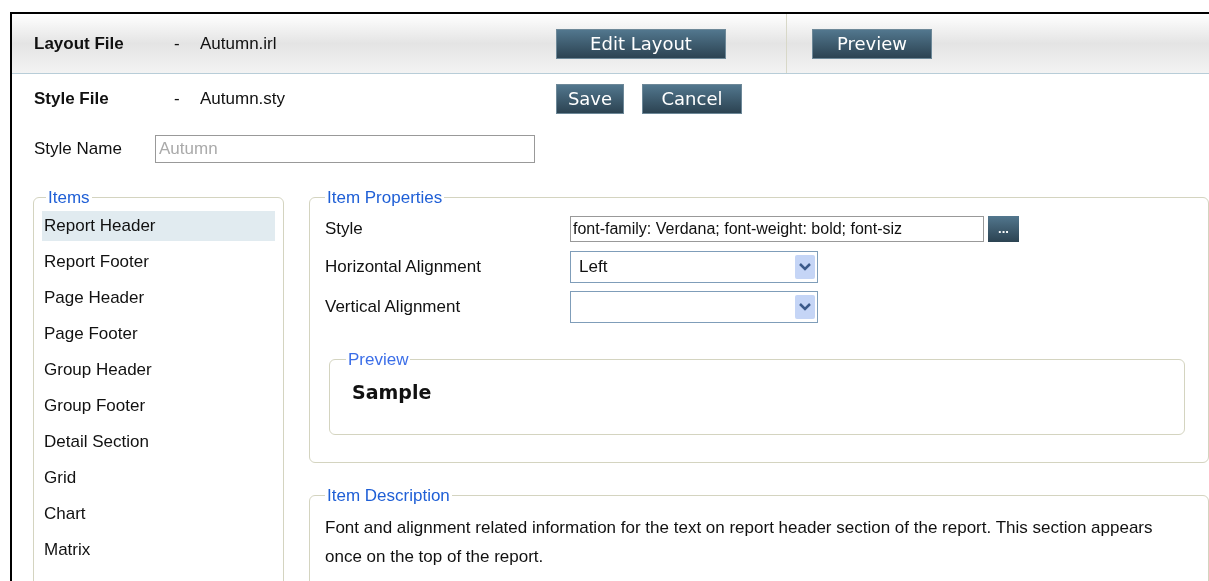 The image size is (1209, 581). I want to click on cancel-button: Cancel, so click(692, 98).